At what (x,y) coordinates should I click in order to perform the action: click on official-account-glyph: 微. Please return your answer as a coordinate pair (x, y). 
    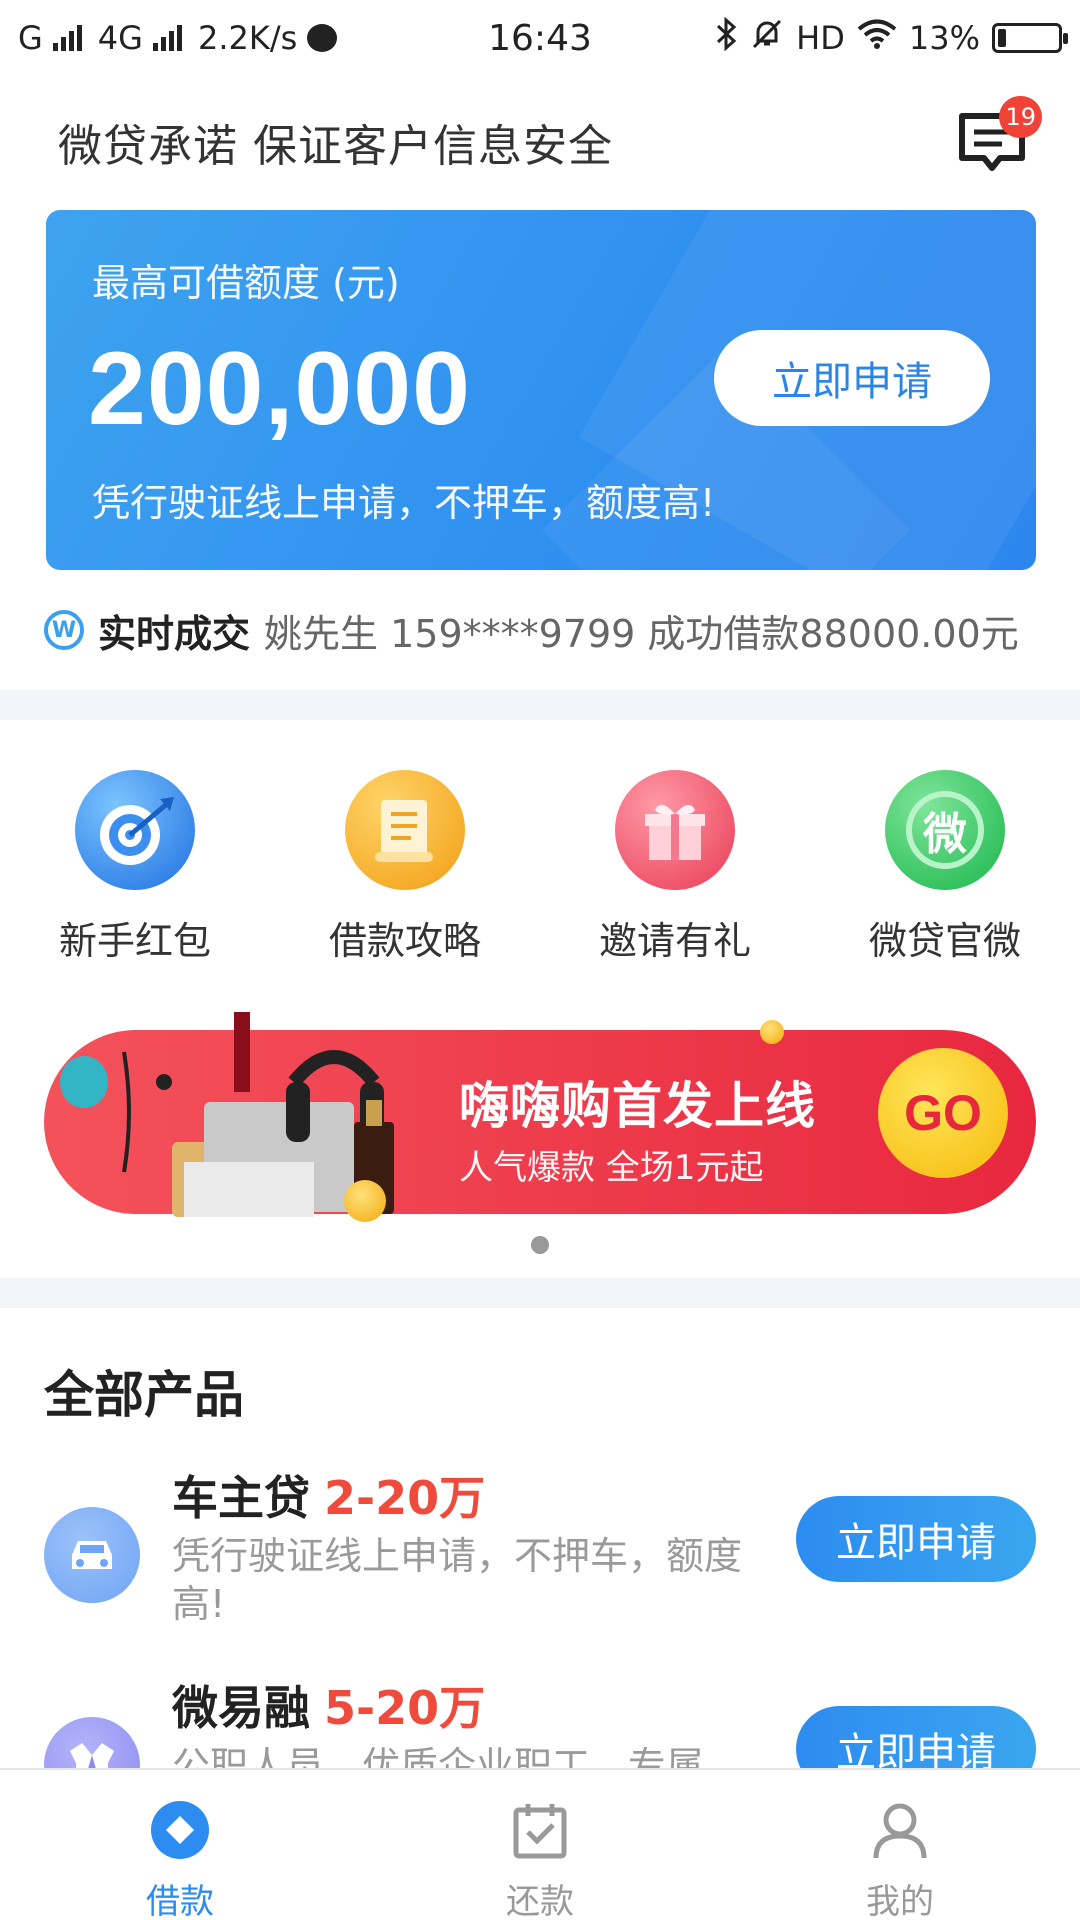
    Looking at the image, I should click on (945, 834).